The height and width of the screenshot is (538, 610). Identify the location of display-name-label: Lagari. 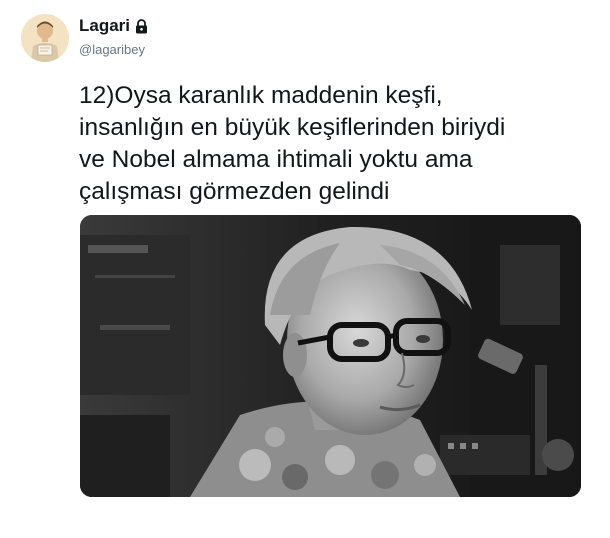
(105, 25).